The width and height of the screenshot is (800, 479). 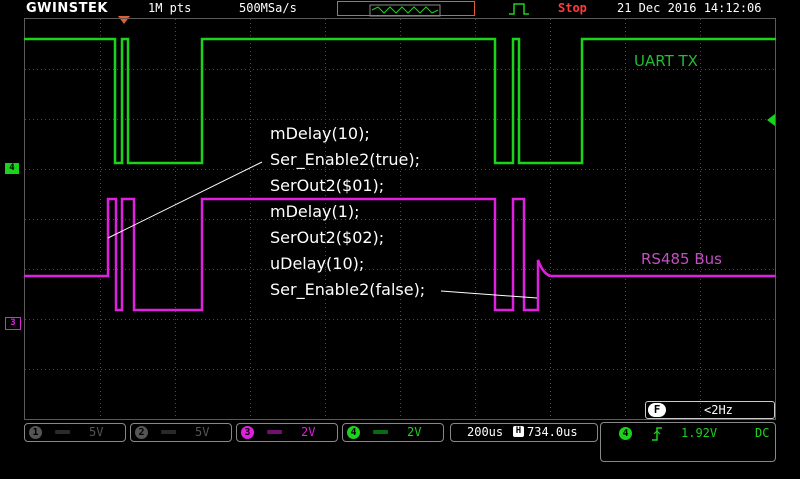 What do you see at coordinates (771, 120) in the screenshot?
I see `trigger-level-icon` at bounding box center [771, 120].